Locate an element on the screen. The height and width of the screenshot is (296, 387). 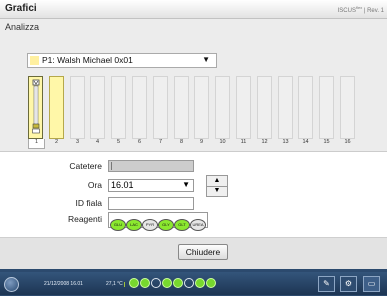
id-fiala-input is located at coordinates (151, 203).